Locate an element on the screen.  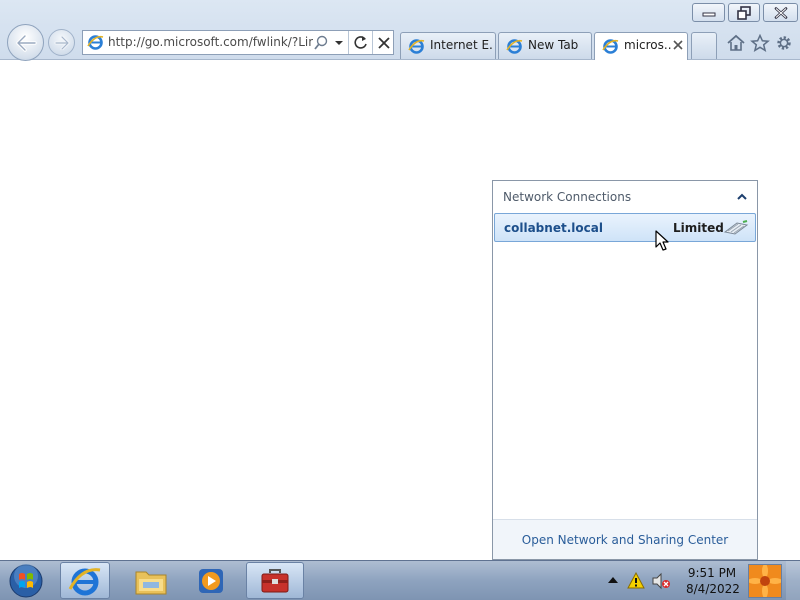
address-bar: http://go.microsoft.com/fwlink/?LinkId= is located at coordinates (238, 42).